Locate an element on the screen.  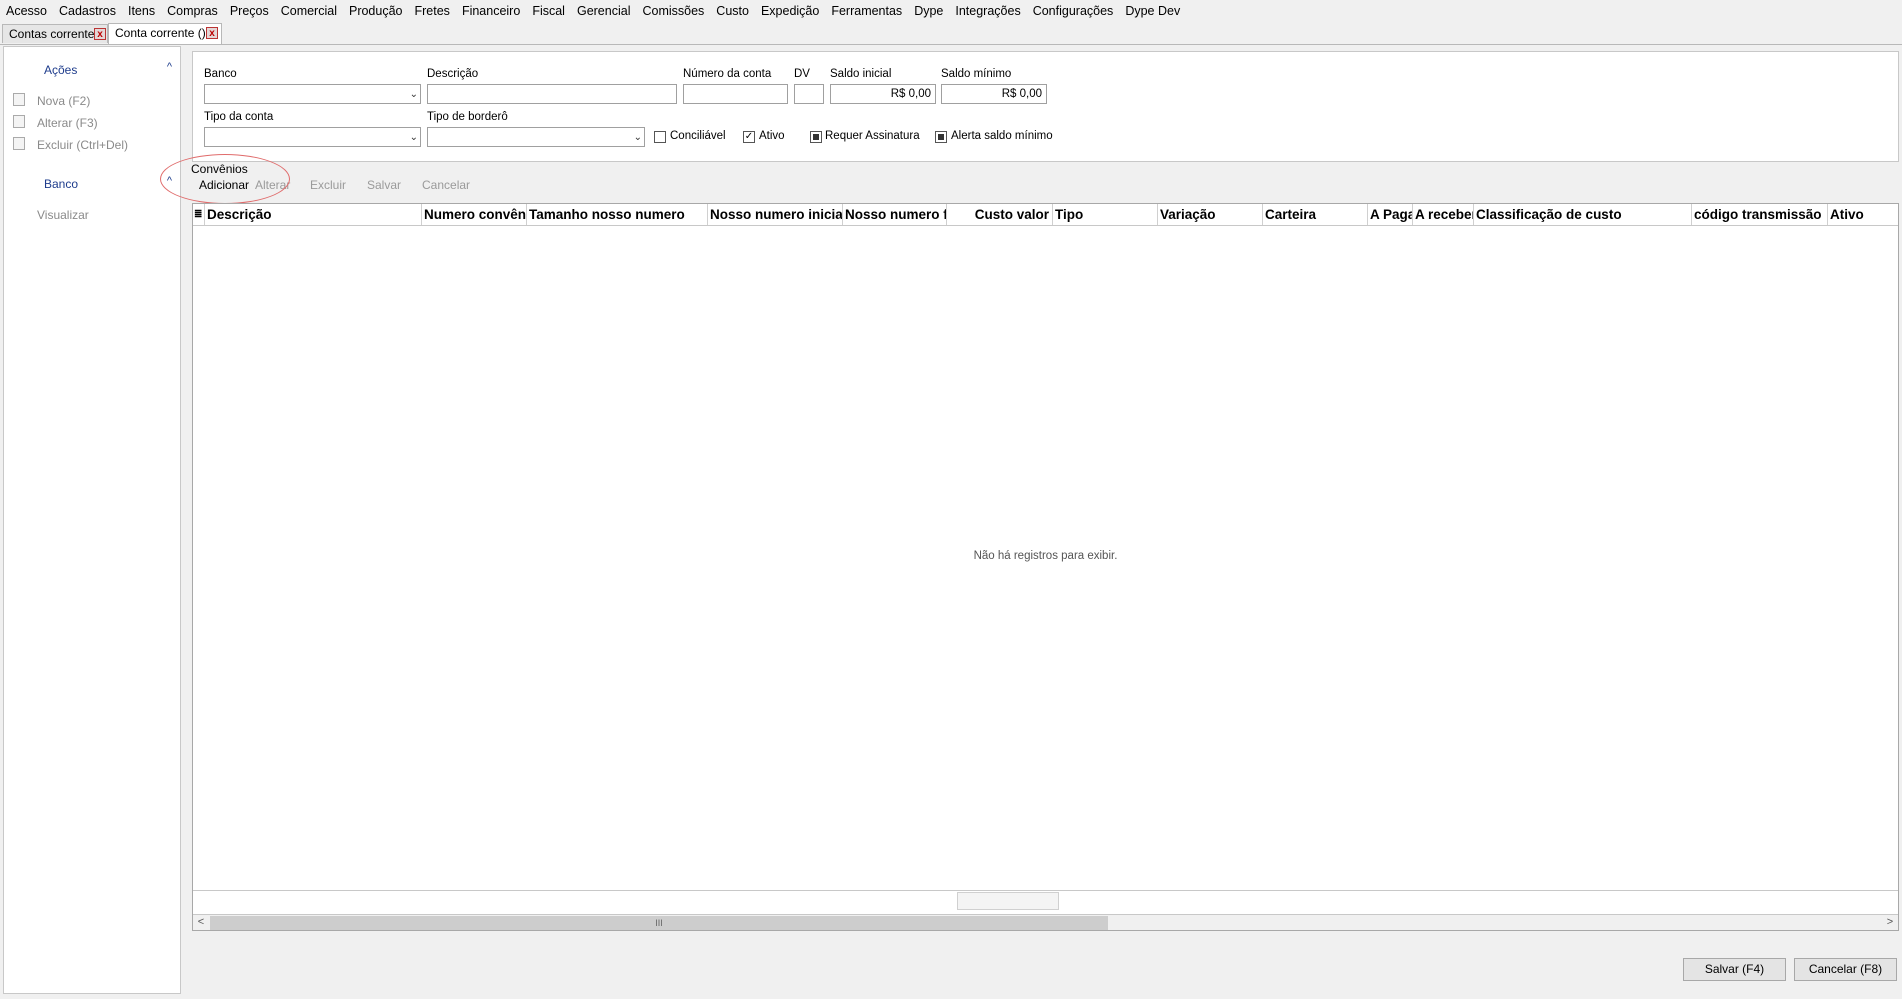
edit-document-icon is located at coordinates (19, 121).